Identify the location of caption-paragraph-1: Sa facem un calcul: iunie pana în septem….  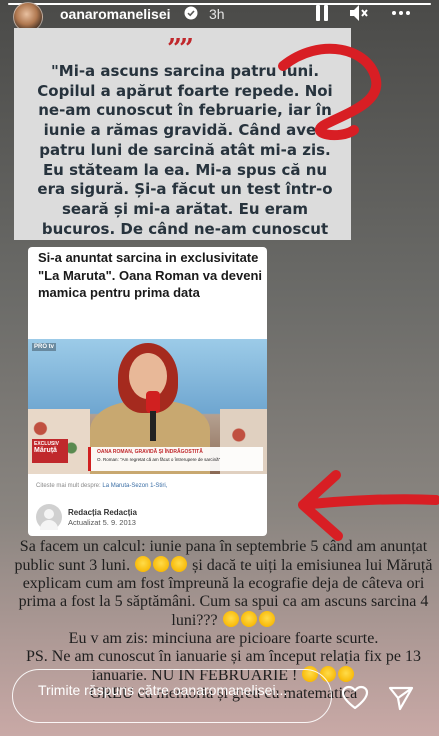
(223, 584).